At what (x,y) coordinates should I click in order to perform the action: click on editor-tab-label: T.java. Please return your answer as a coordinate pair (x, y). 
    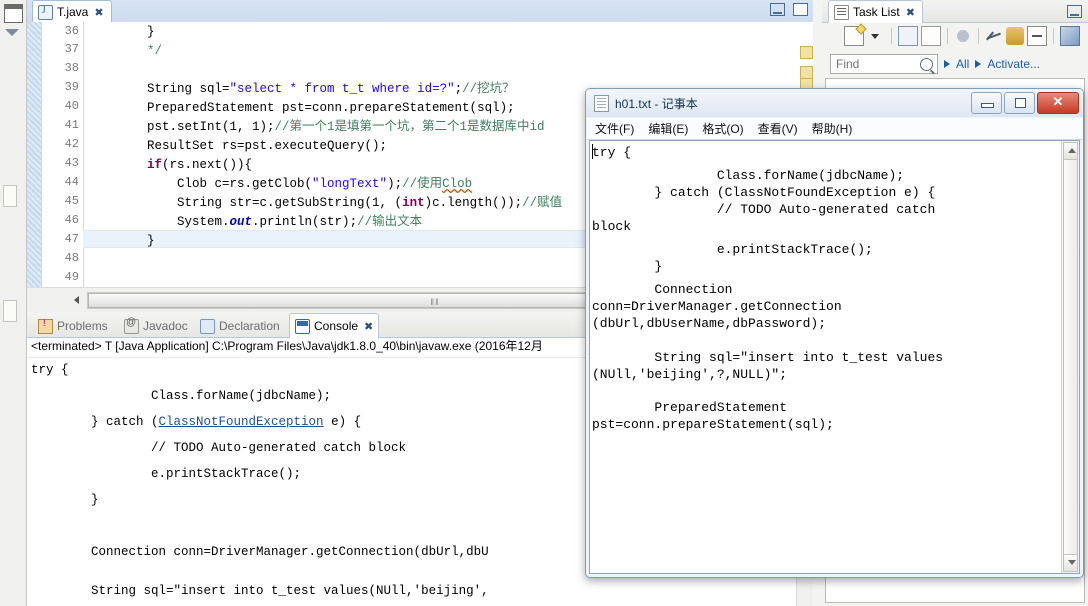
    Looking at the image, I should click on (73, 12).